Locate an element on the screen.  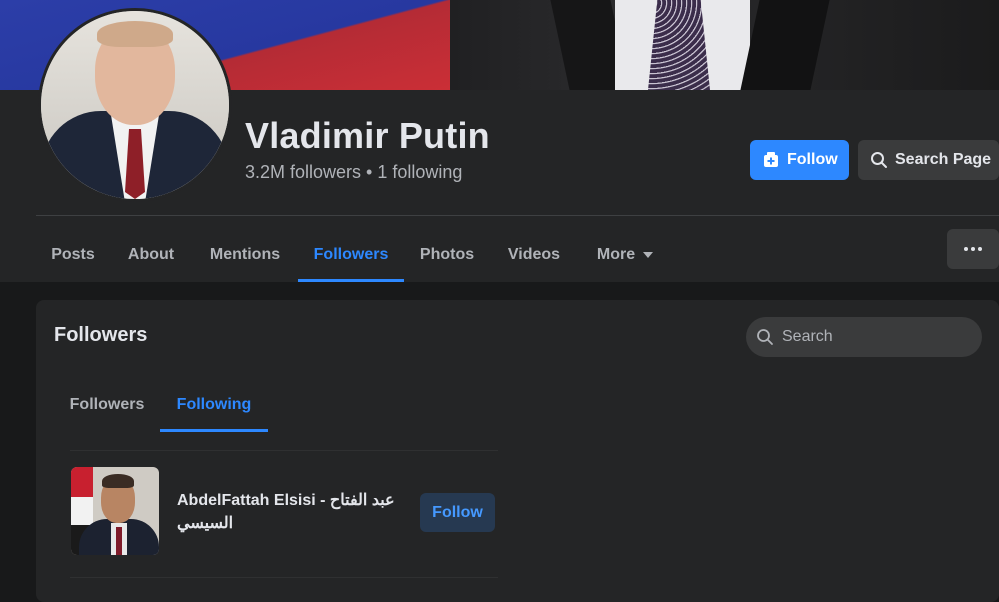
tab-mentions-label: Mentions is located at coordinates (245, 254).